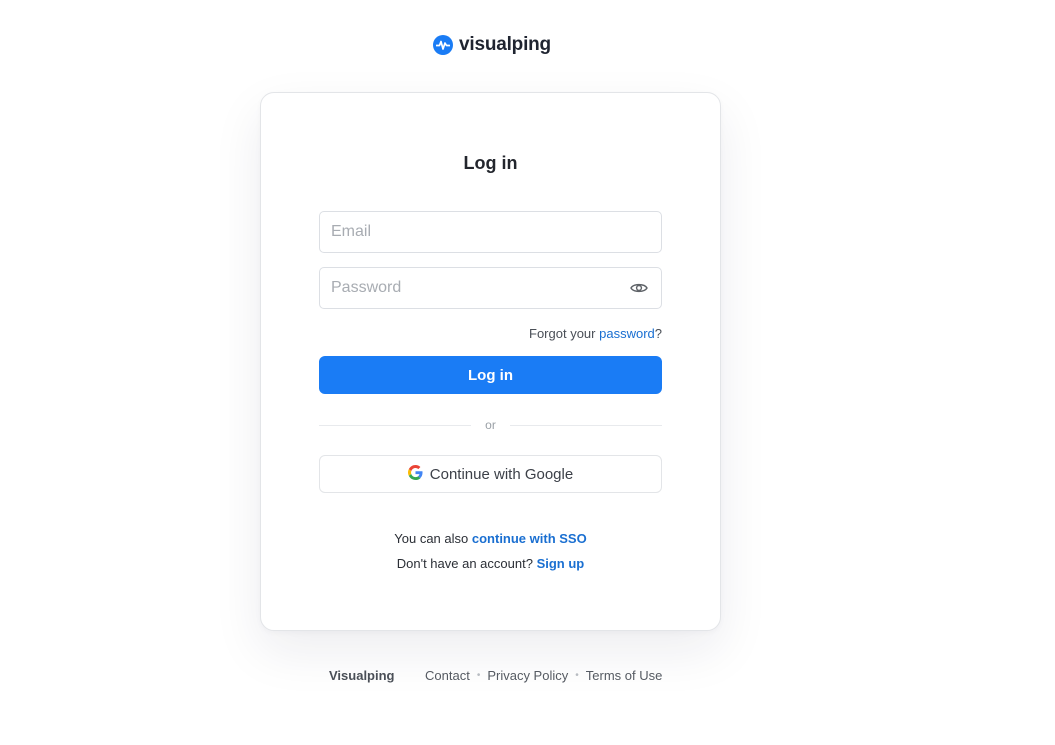  I want to click on visualping-logo: visualping, so click(492, 45).